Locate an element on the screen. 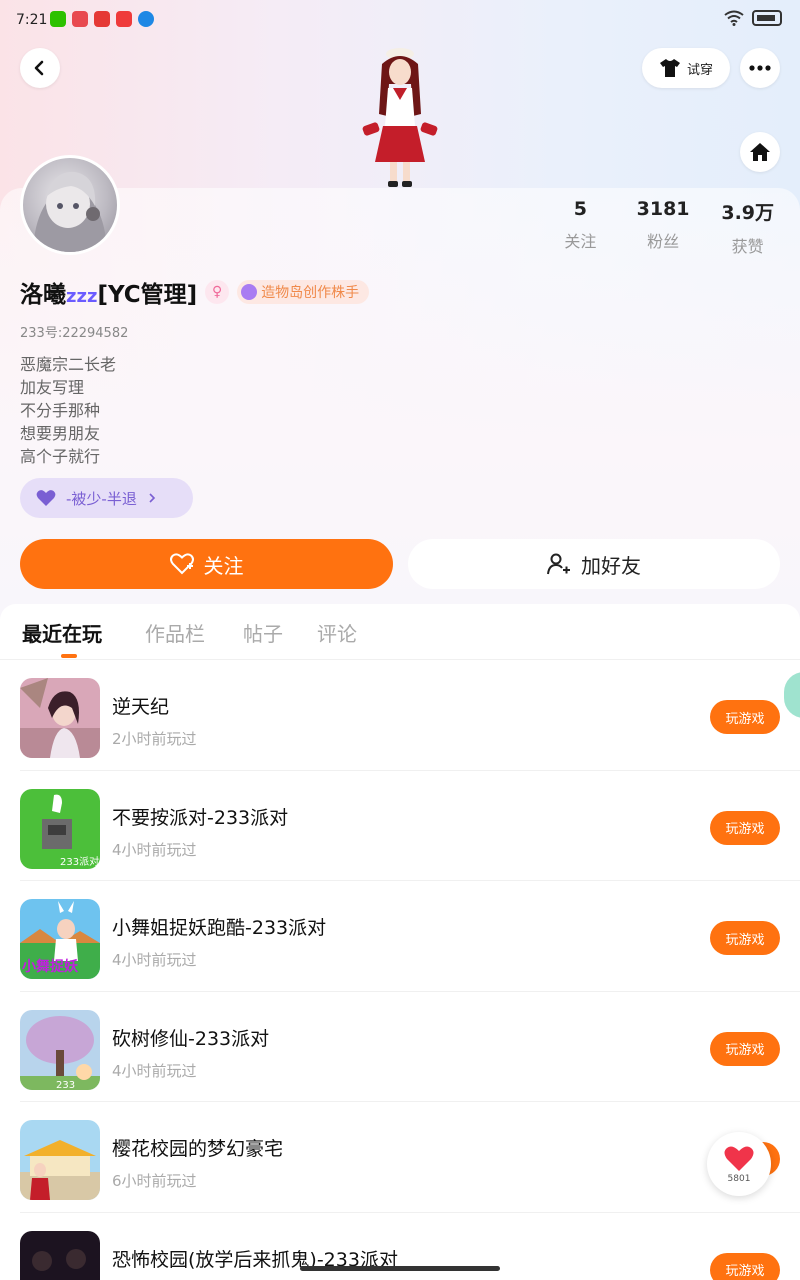 The image size is (800, 1280). home-indicator is located at coordinates (400, 1268).